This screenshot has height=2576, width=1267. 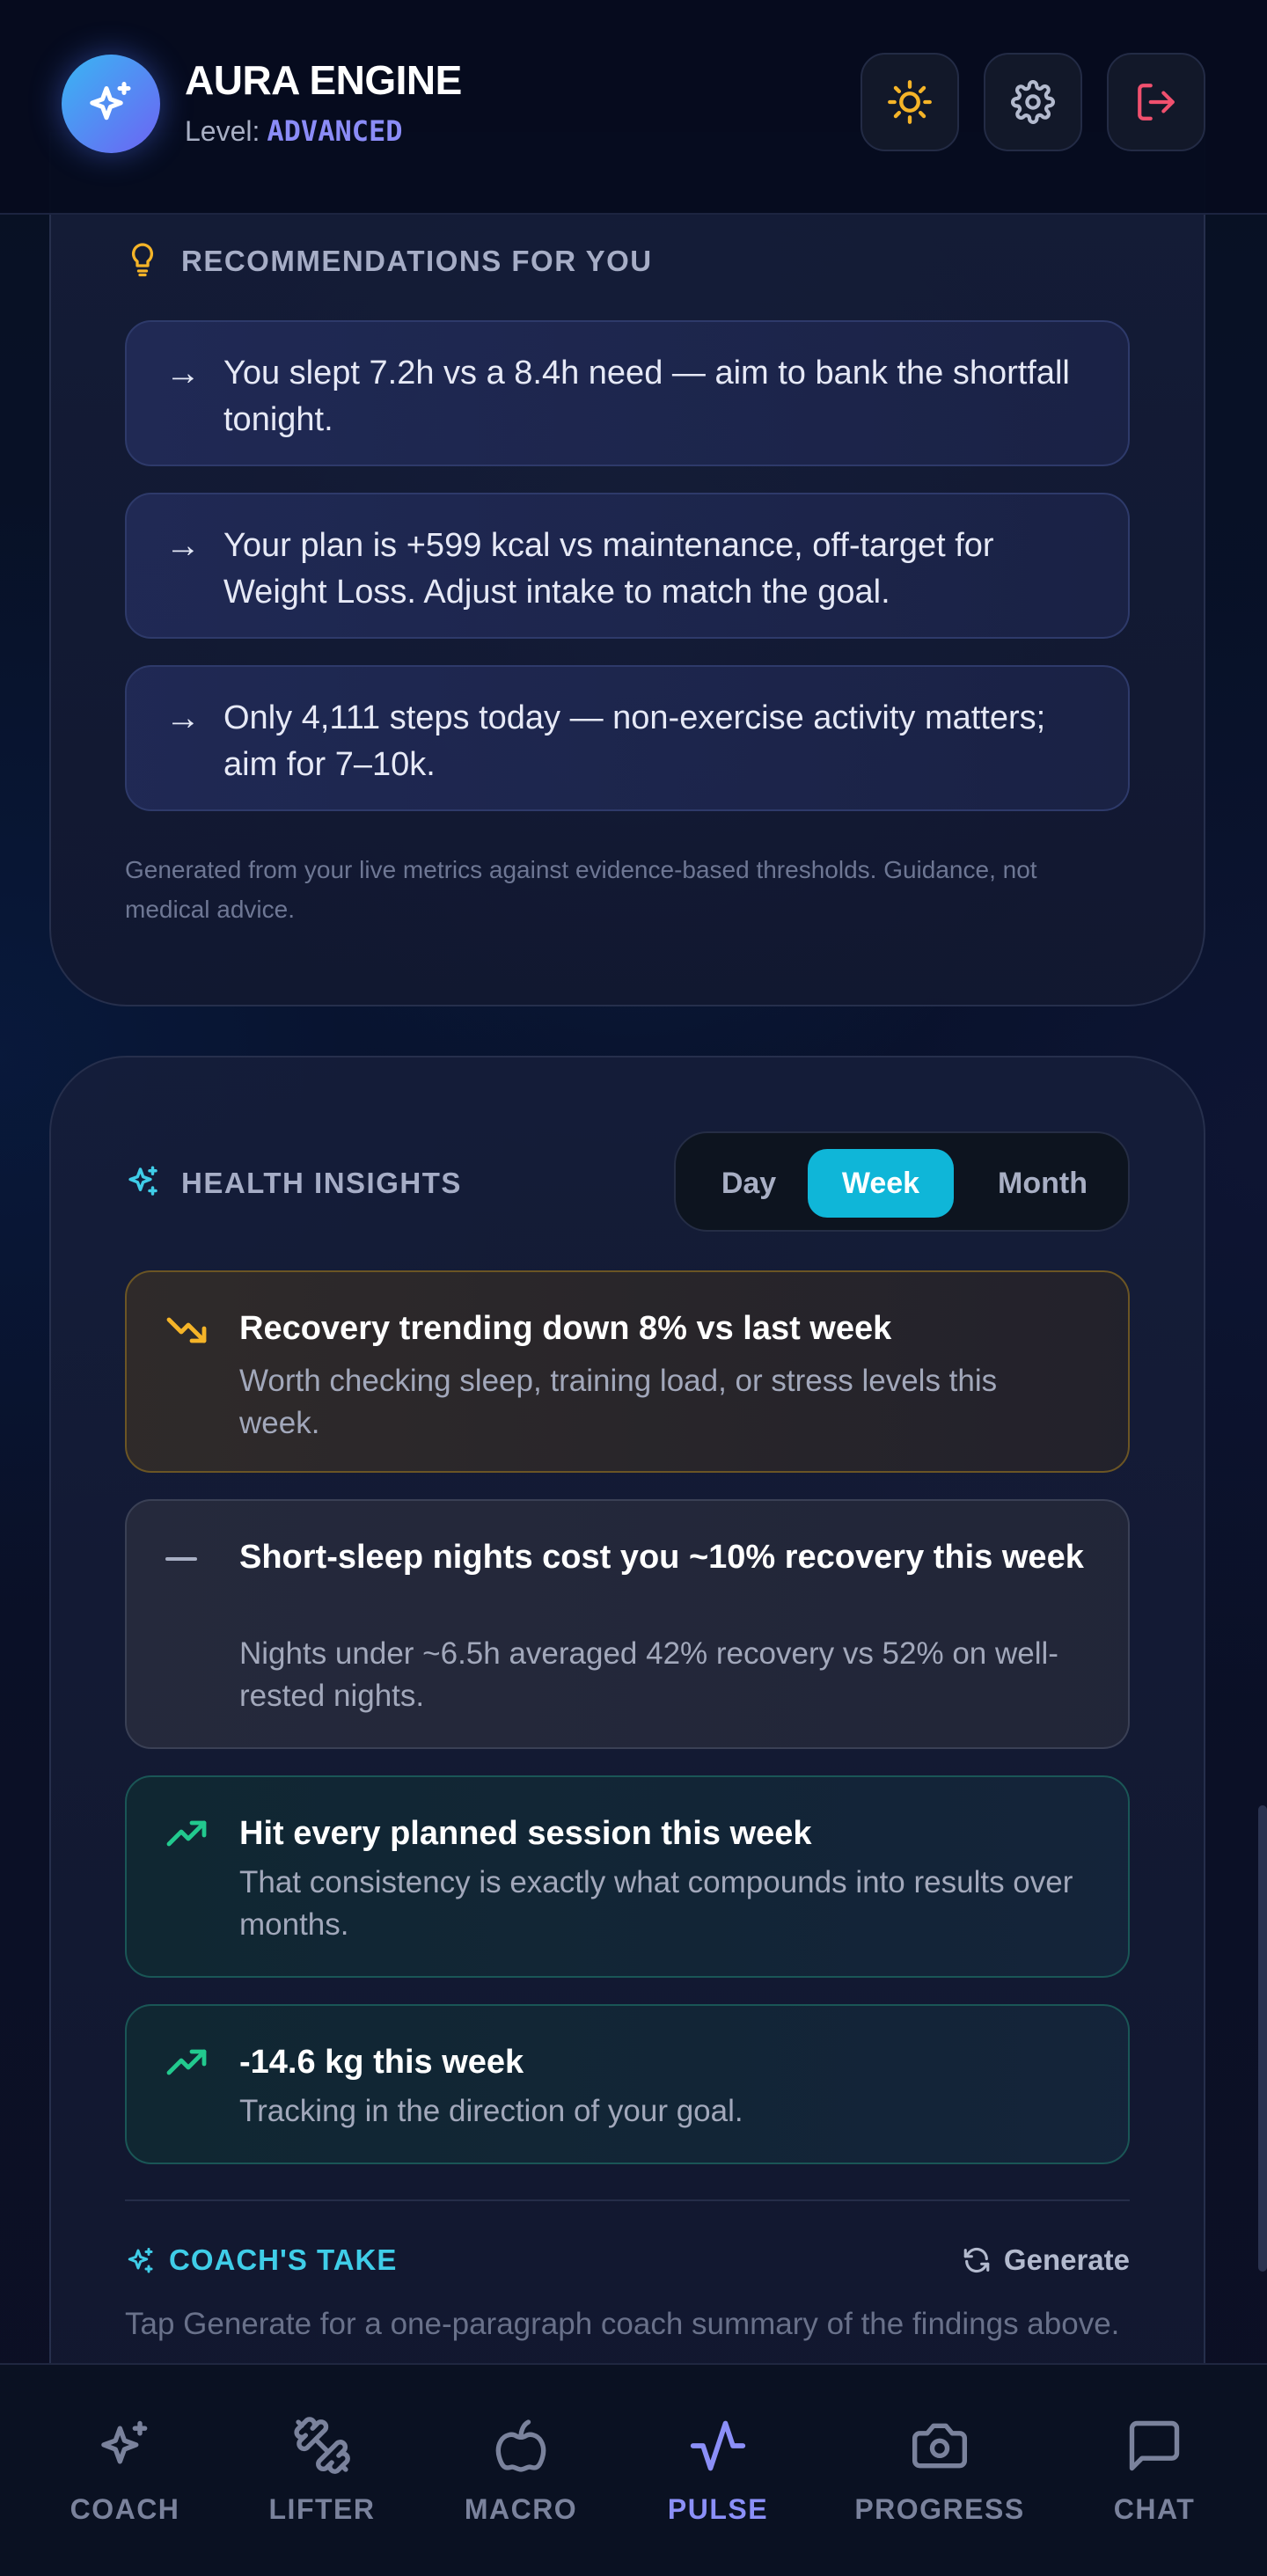 What do you see at coordinates (124, 2442) in the screenshot?
I see `sparkle-icon` at bounding box center [124, 2442].